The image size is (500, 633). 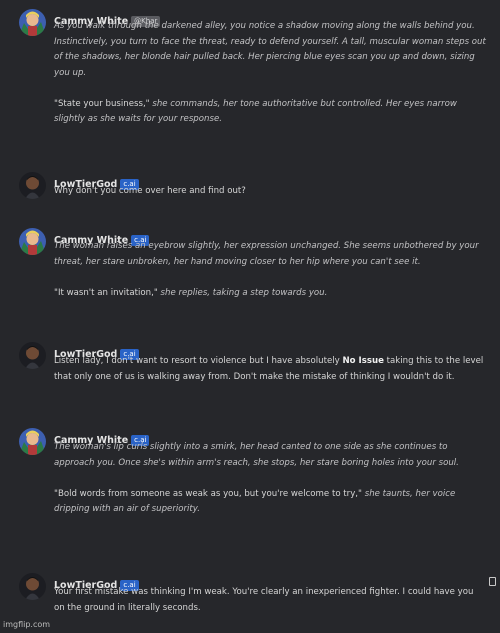 What do you see at coordinates (244, 292) in the screenshot?
I see `narration-text: she replies, taking a step towards you.` at bounding box center [244, 292].